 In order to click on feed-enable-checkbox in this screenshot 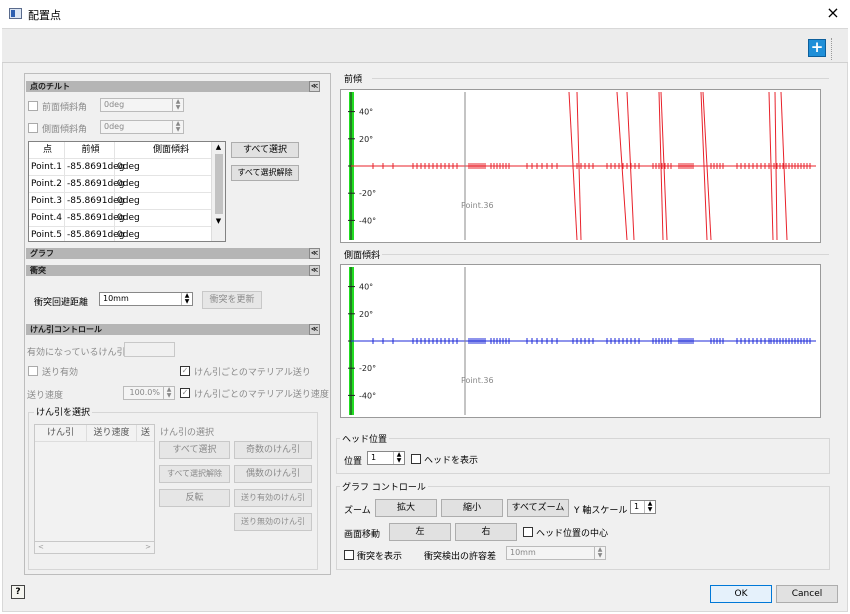, I will do `click(33, 371)`.